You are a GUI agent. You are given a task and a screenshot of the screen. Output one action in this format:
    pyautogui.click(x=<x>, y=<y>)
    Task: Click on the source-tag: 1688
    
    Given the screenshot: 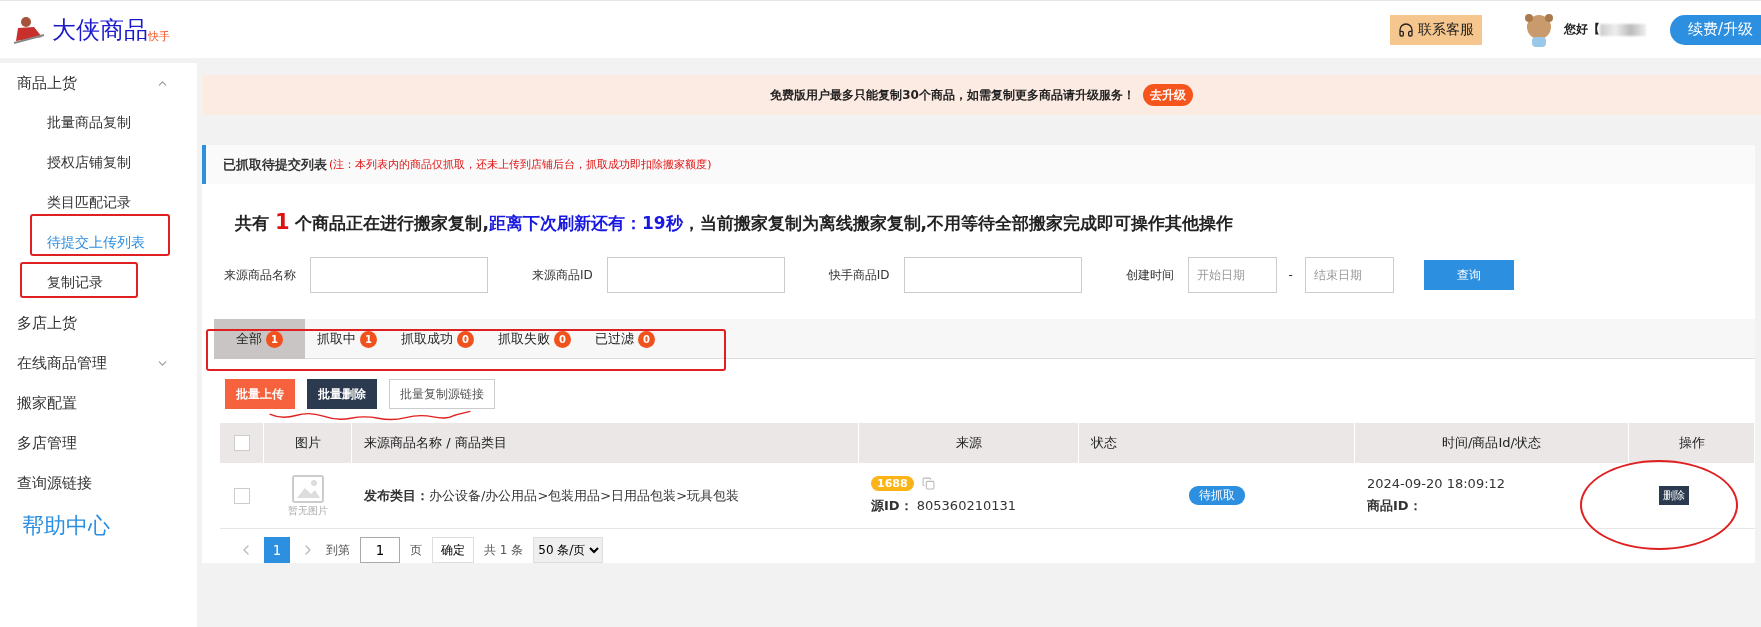 What is the action you would take?
    pyautogui.click(x=892, y=483)
    